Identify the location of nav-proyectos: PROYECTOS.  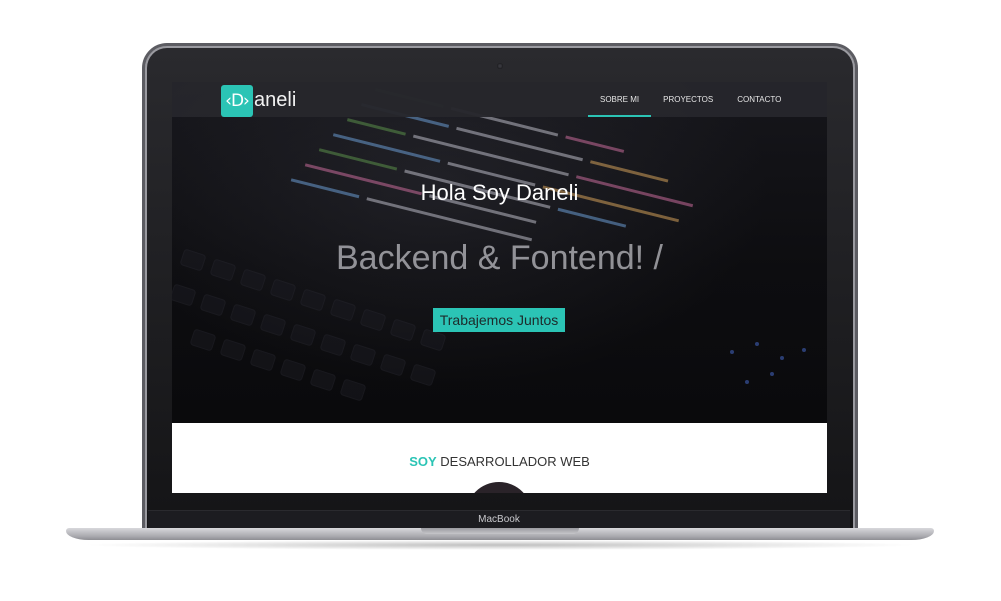
(688, 99).